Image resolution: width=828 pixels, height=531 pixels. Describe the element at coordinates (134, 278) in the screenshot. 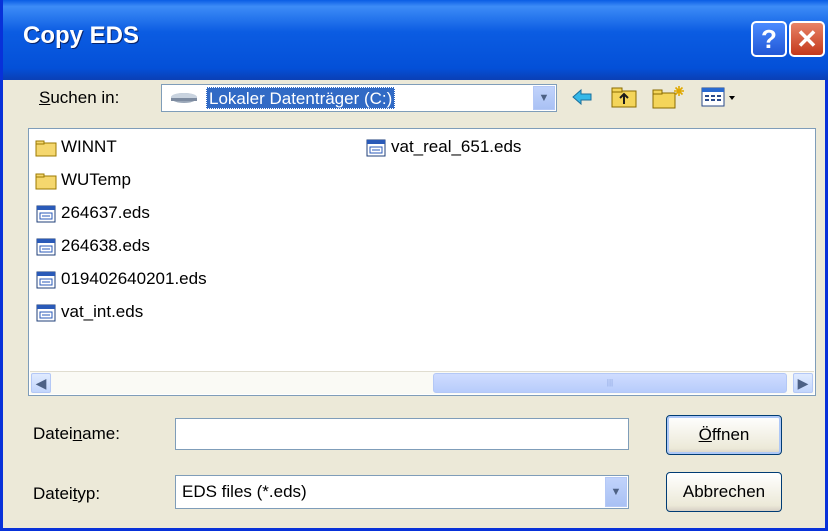

I see `file-item-name: 019402640201.eds` at that location.